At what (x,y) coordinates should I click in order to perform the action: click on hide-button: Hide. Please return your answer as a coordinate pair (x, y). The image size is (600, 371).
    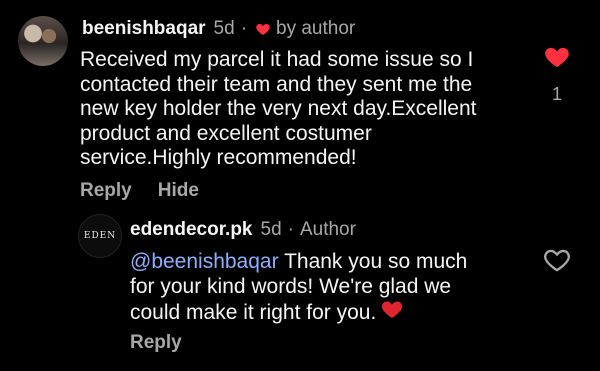
    Looking at the image, I should click on (178, 191).